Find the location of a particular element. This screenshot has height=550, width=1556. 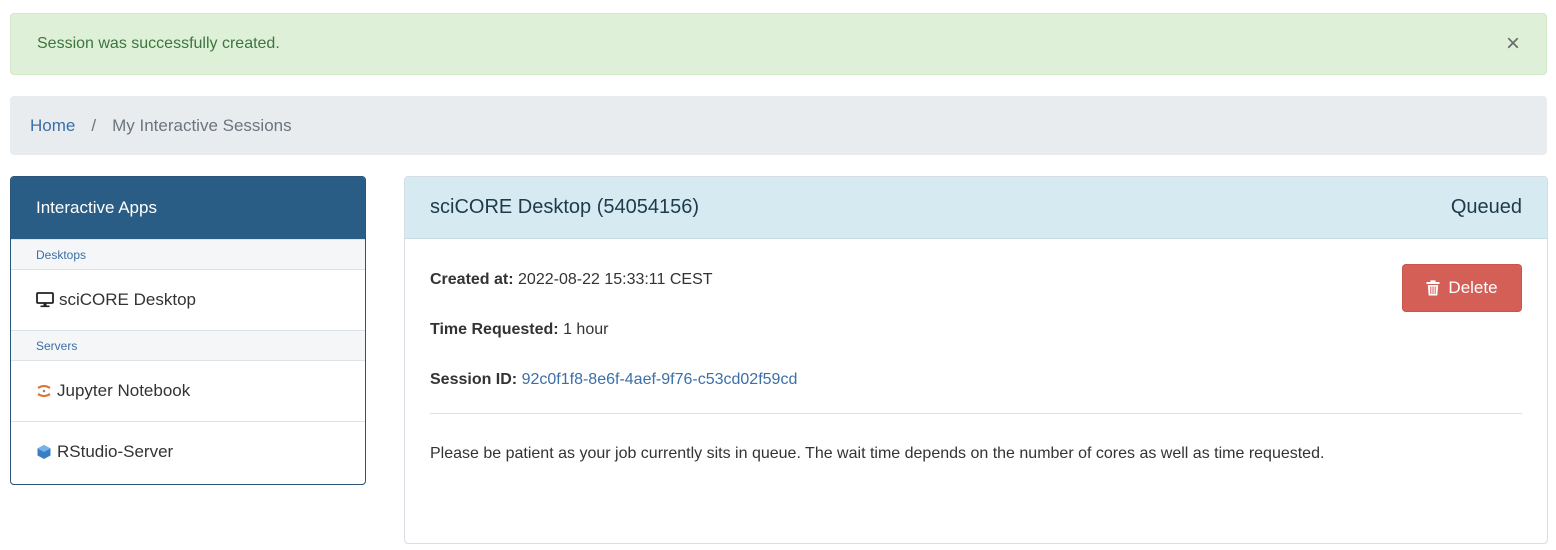

delete-button: Delete is located at coordinates (1462, 288).